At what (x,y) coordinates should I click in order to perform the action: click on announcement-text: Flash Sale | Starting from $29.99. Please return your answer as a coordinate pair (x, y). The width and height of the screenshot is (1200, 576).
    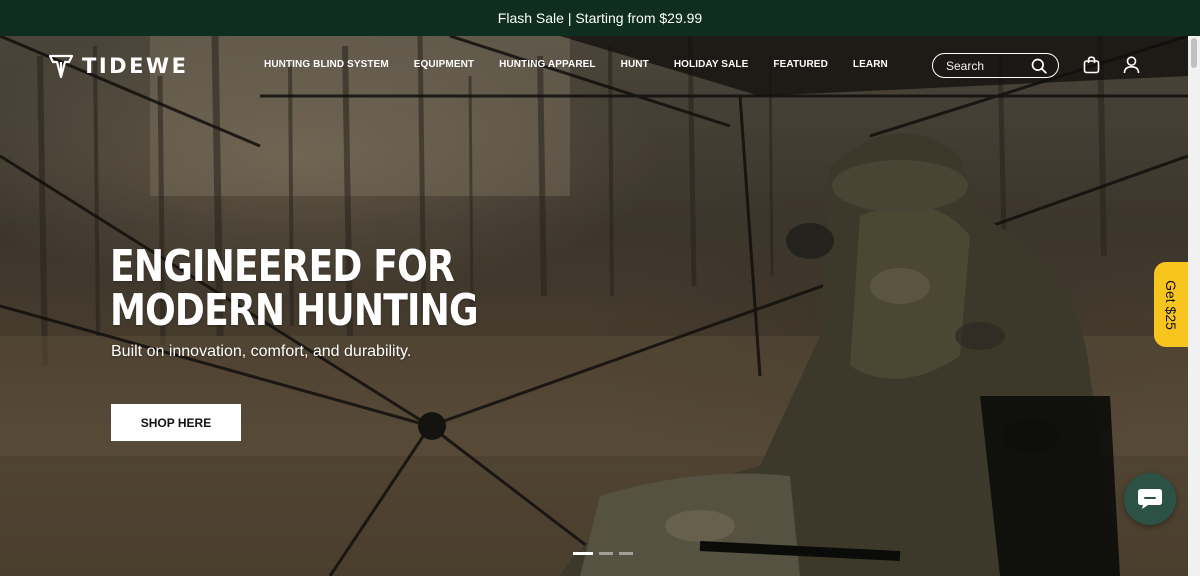
    Looking at the image, I should click on (600, 18).